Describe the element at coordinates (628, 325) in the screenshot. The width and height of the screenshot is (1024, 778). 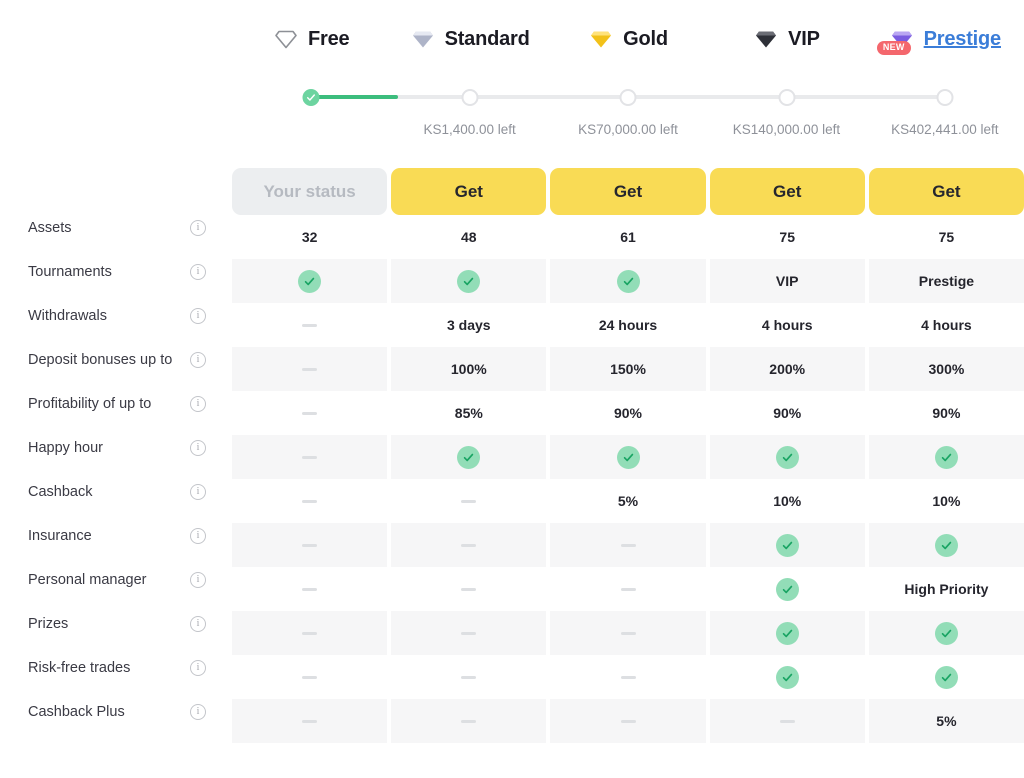
I see `table-row: 3 days 24 hours 4 hours 4 hours` at that location.